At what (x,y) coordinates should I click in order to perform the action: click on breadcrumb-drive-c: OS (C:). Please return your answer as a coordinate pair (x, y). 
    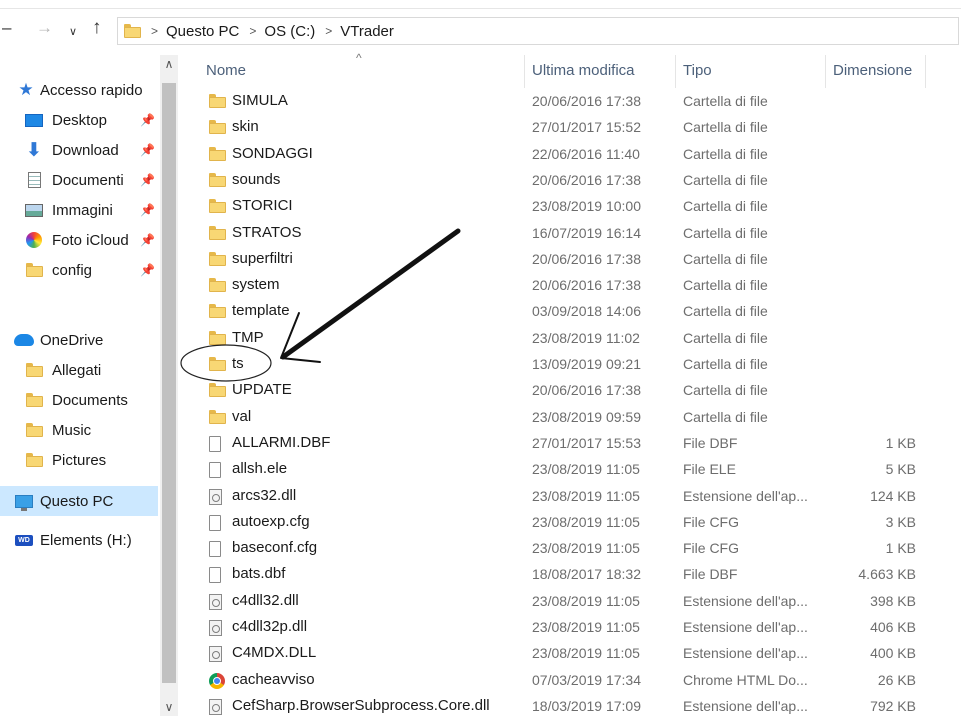
    Looking at the image, I should click on (289, 31).